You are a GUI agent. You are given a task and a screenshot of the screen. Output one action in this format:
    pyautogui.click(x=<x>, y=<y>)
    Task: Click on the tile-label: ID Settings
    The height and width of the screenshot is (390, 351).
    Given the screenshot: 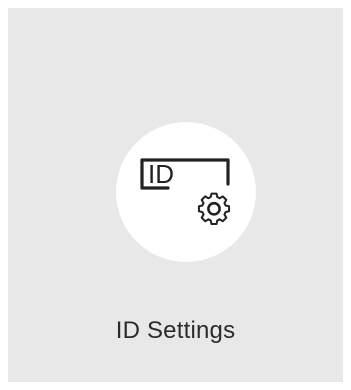 What is the action you would take?
    pyautogui.click(x=175, y=330)
    